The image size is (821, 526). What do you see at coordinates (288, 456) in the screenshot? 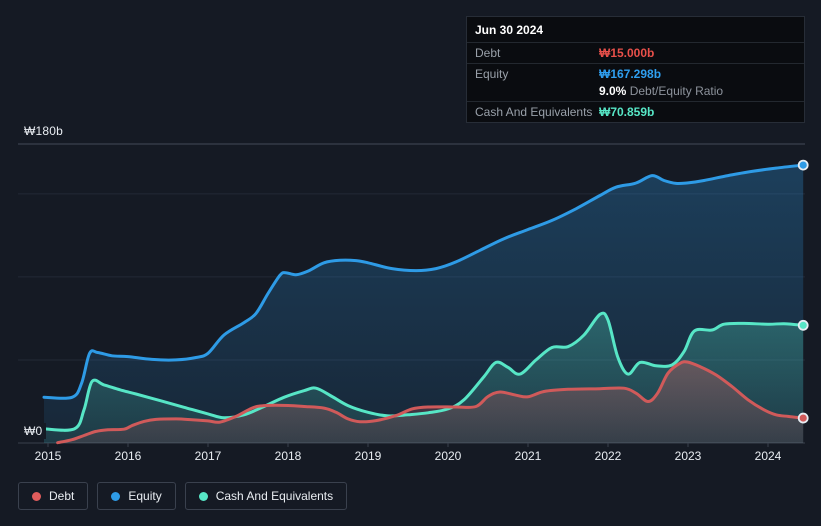
I see `x-tick-label-2018: 2018` at bounding box center [288, 456].